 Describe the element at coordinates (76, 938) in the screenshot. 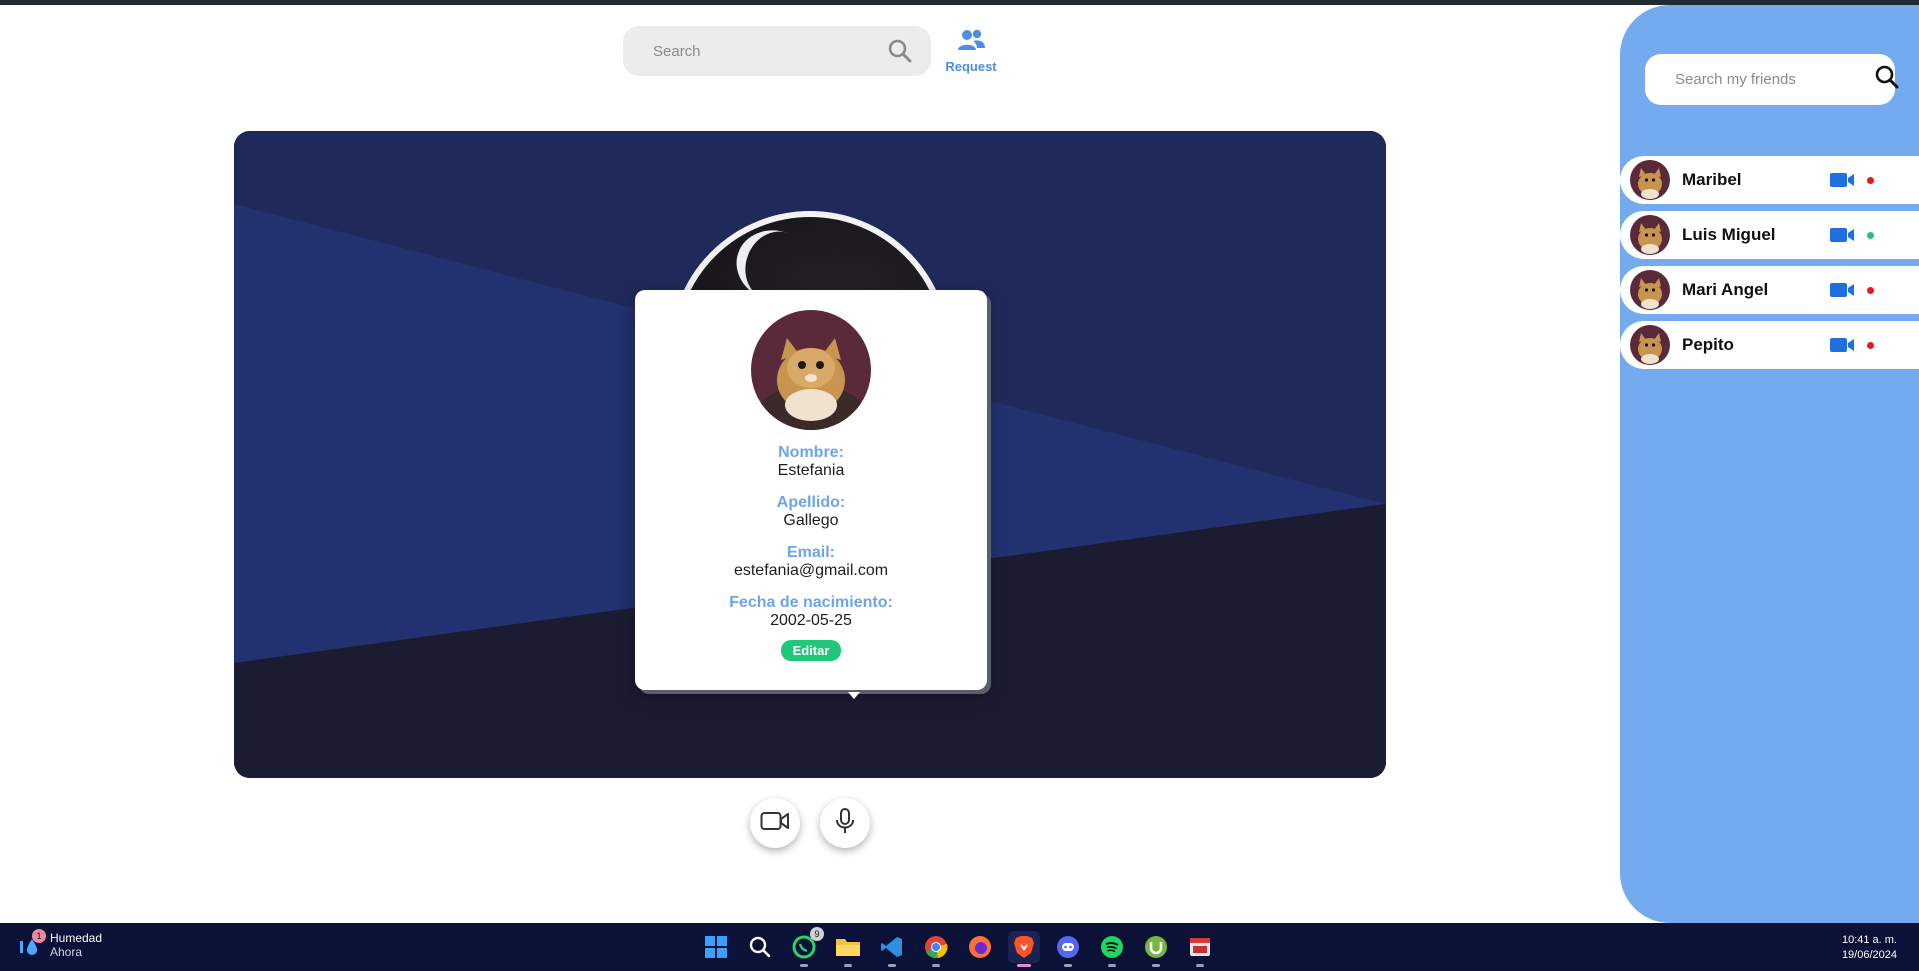

I see `weather-title: Humedad` at that location.